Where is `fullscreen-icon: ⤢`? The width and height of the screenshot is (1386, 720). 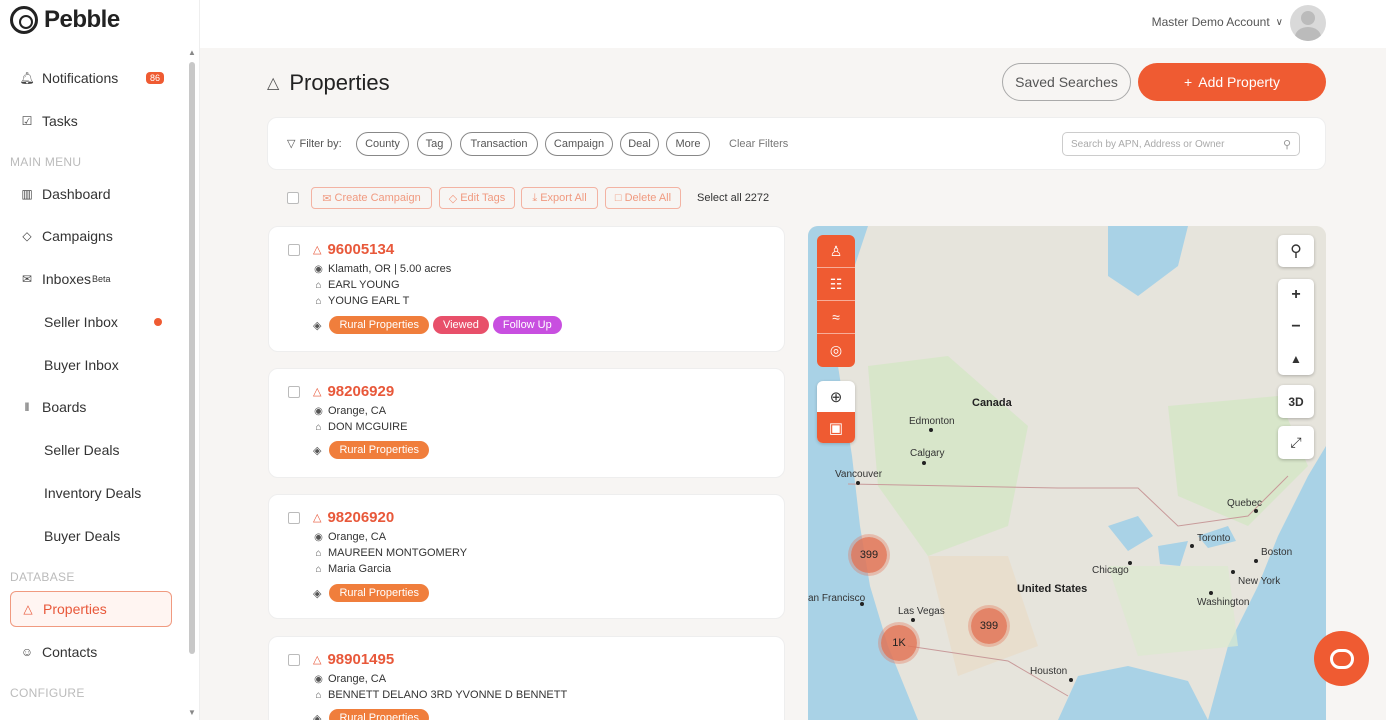 fullscreen-icon: ⤢ is located at coordinates (1296, 442).